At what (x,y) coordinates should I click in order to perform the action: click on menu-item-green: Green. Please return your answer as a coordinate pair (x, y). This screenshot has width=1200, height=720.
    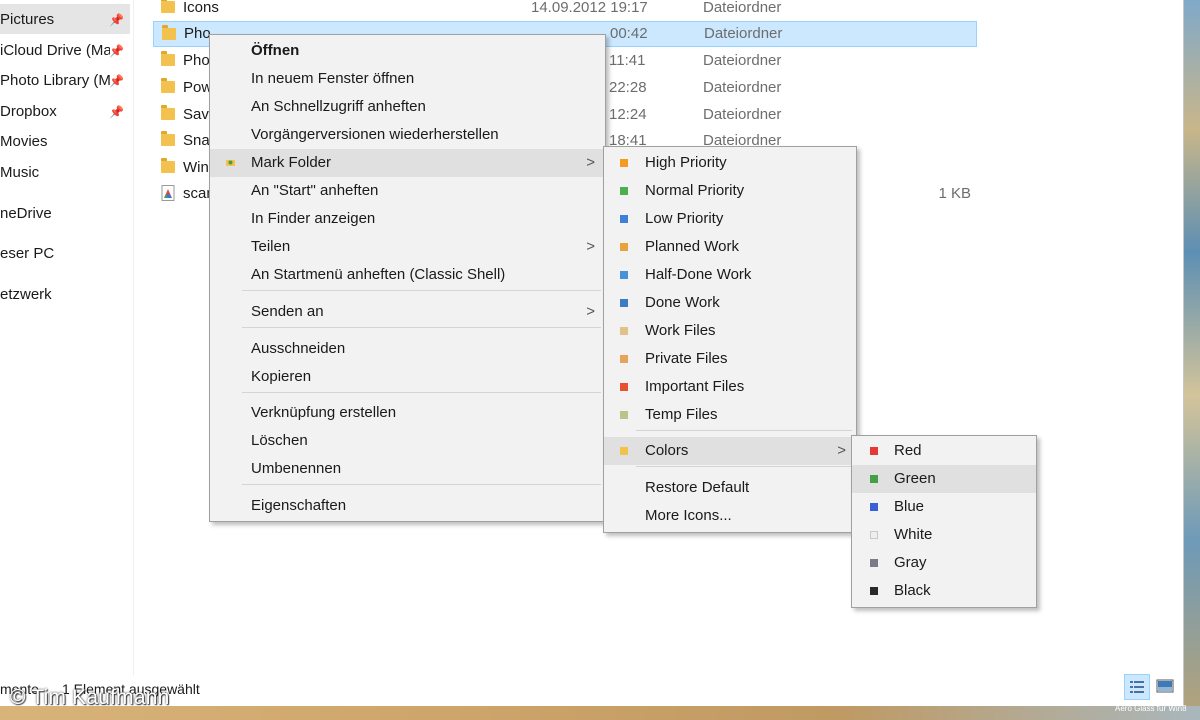
    Looking at the image, I should click on (944, 479).